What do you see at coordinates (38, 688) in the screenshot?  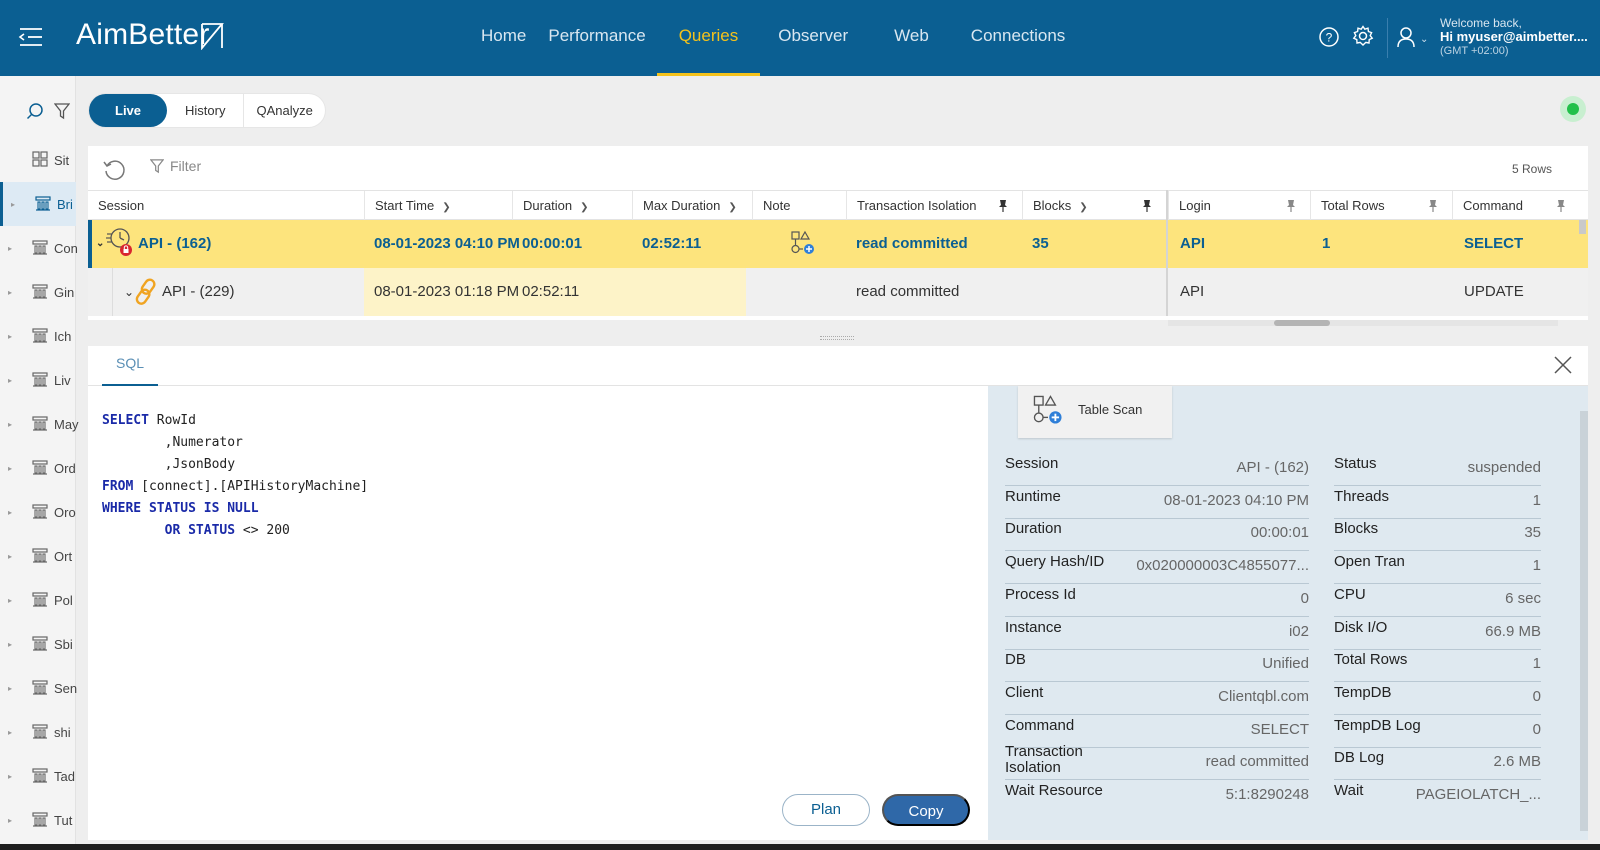 I see `sidebar-server-item: ▸ Sen` at bounding box center [38, 688].